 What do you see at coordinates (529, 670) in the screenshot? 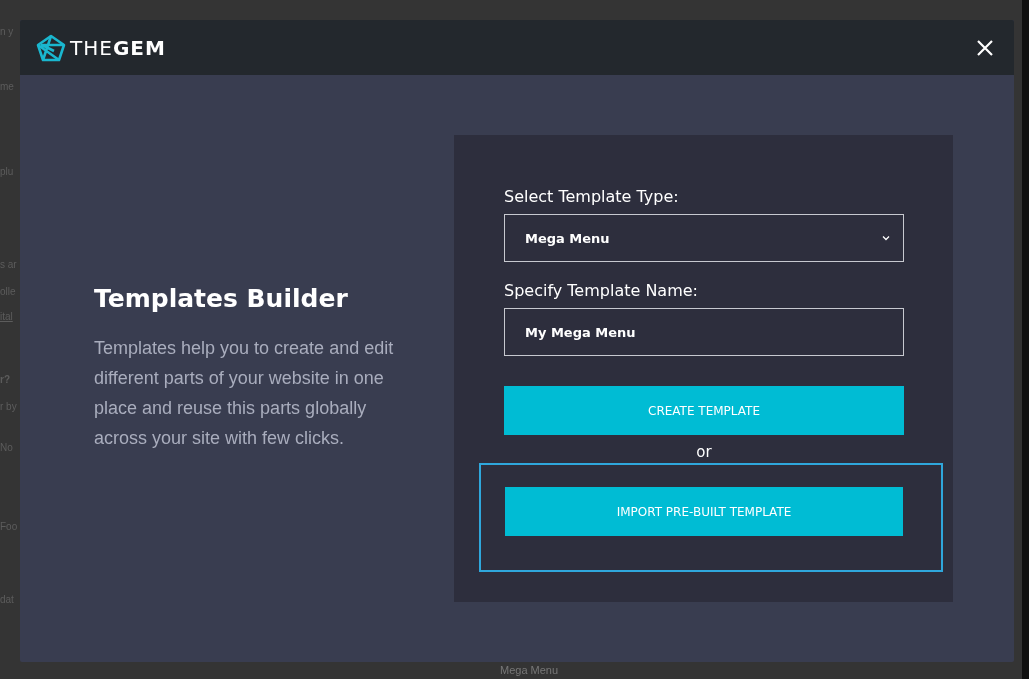
I see `menu-item-text: Mega Menu` at bounding box center [529, 670].